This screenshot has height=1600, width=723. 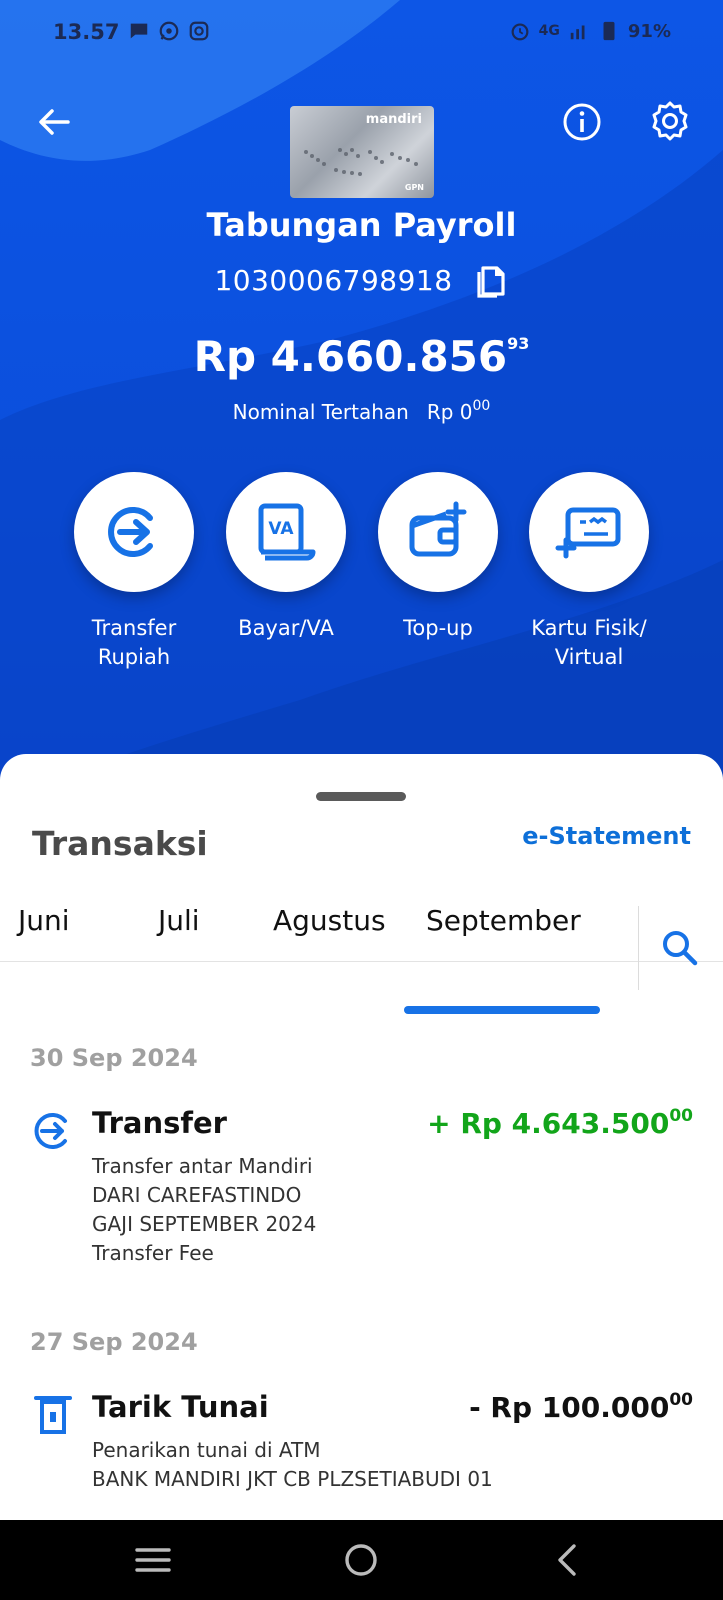 I want to click on action-bayar-va: VA Bayar/VA, so click(x=286, y=557).